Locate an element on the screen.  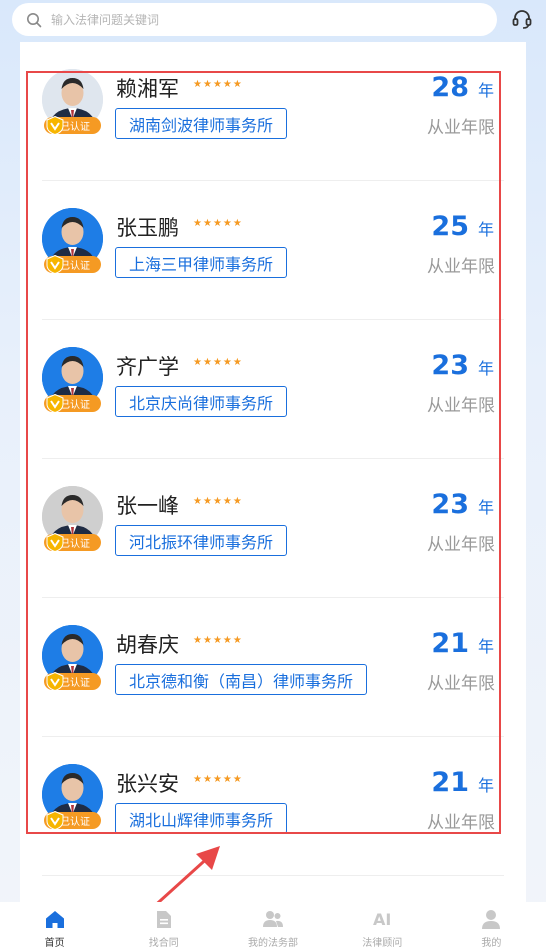
lawyer-card: 已认证 齐广学 ★ ★ ★ ★ ★ 北京庆尚律师事务所 23 年 从业年限 is located at coordinates (273, 389).